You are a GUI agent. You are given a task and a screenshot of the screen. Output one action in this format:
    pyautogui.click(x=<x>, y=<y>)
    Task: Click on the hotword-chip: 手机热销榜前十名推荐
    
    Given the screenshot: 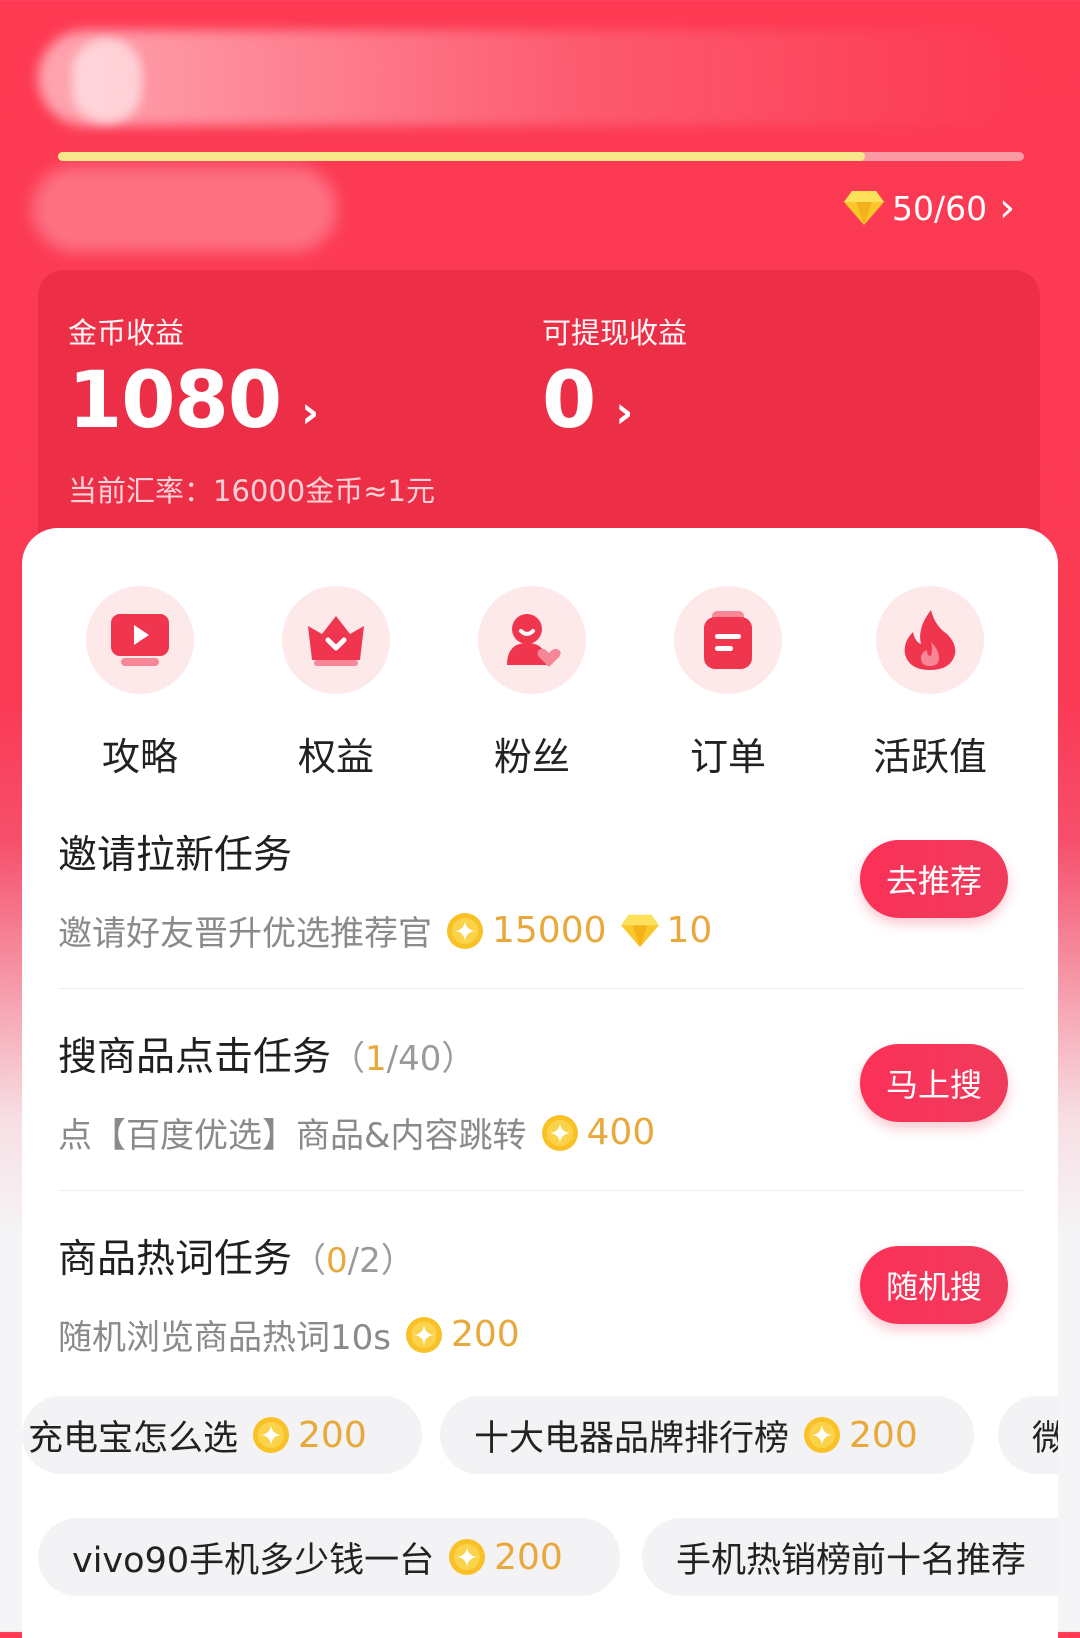 What is the action you would take?
    pyautogui.click(x=850, y=1557)
    